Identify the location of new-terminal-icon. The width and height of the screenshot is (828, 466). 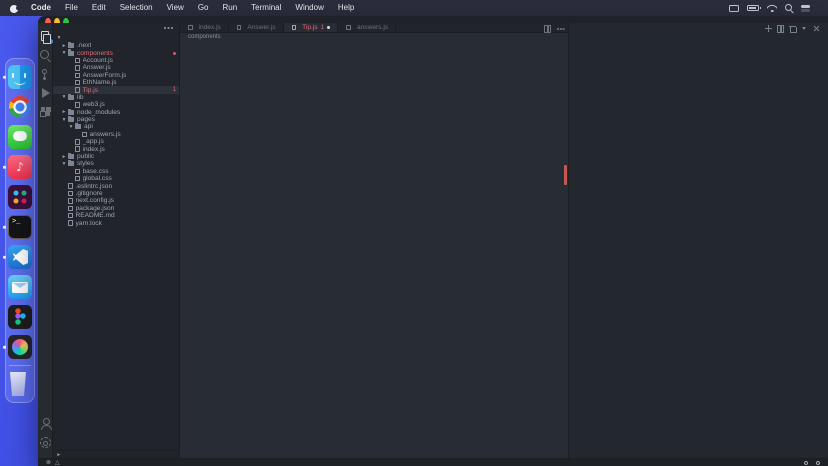
(768, 28).